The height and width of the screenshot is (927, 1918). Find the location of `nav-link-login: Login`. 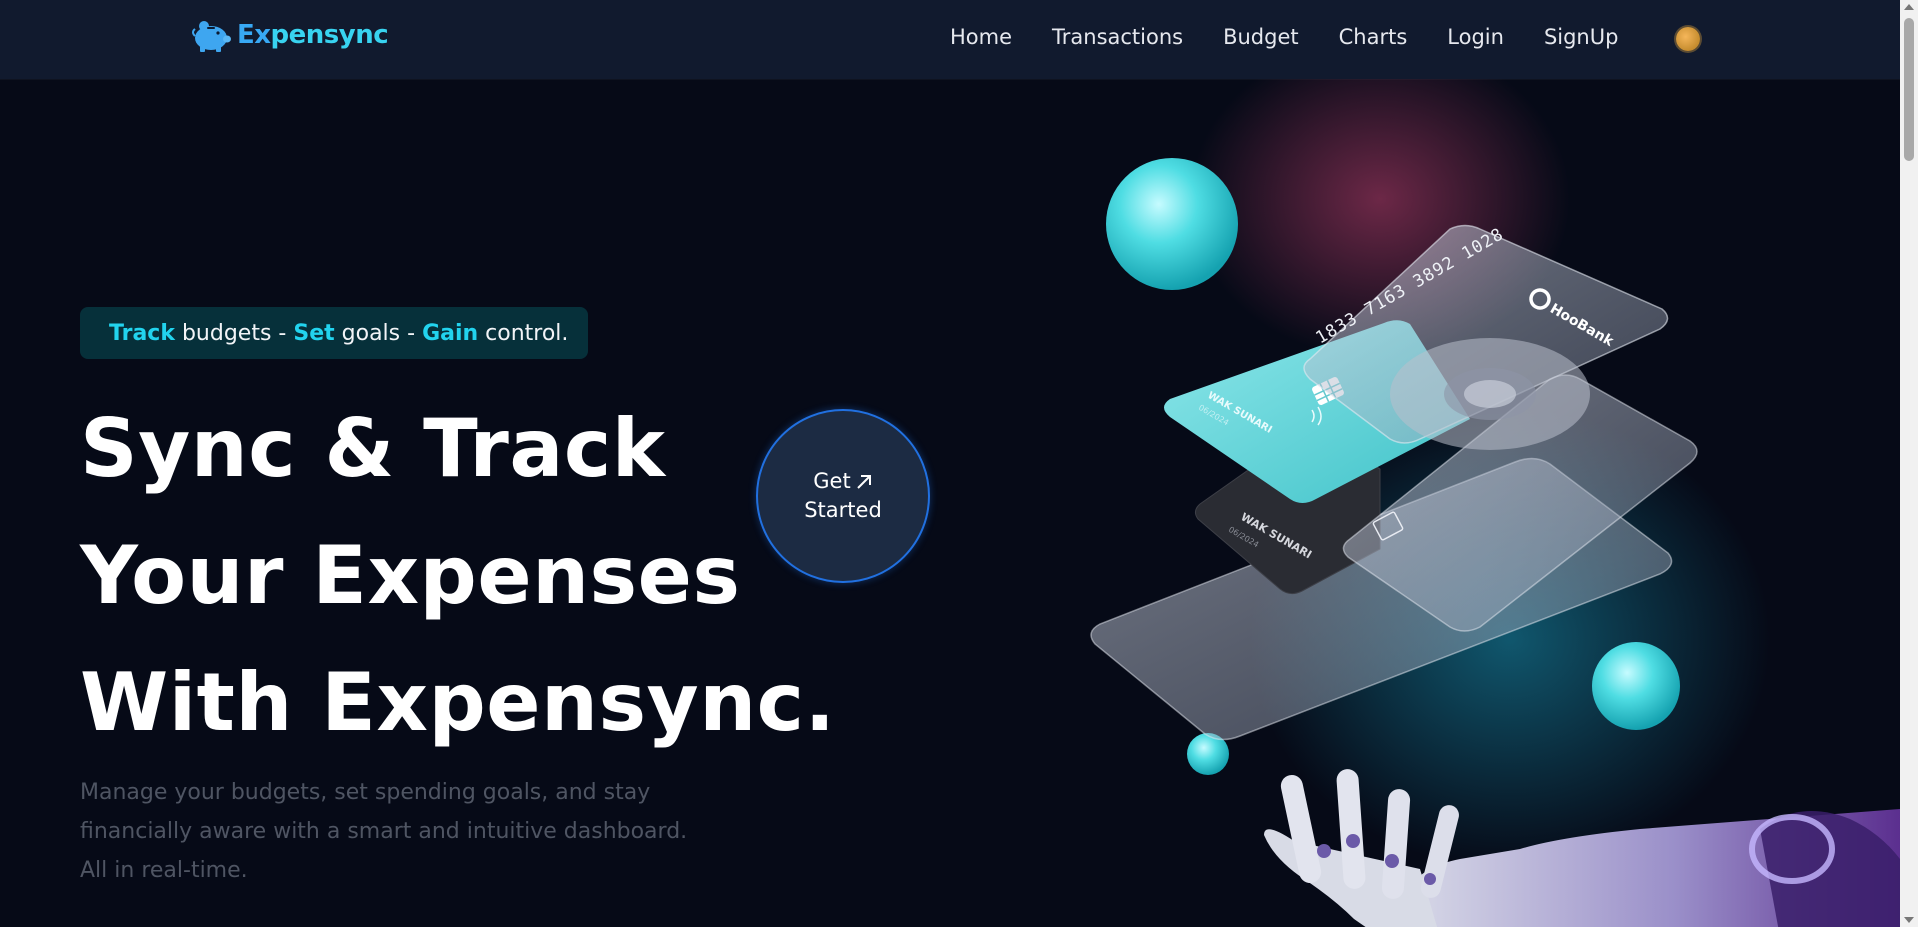

nav-link-login: Login is located at coordinates (1475, 37).